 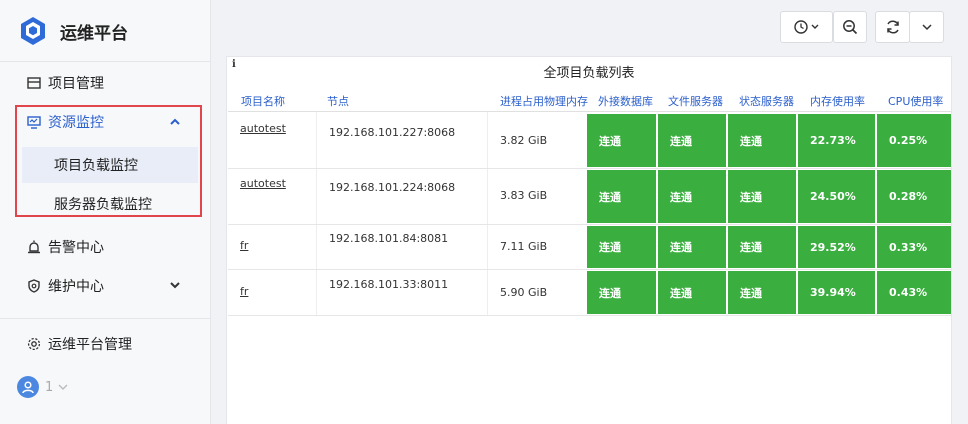 I want to click on alarm-icon, so click(x=34, y=247).